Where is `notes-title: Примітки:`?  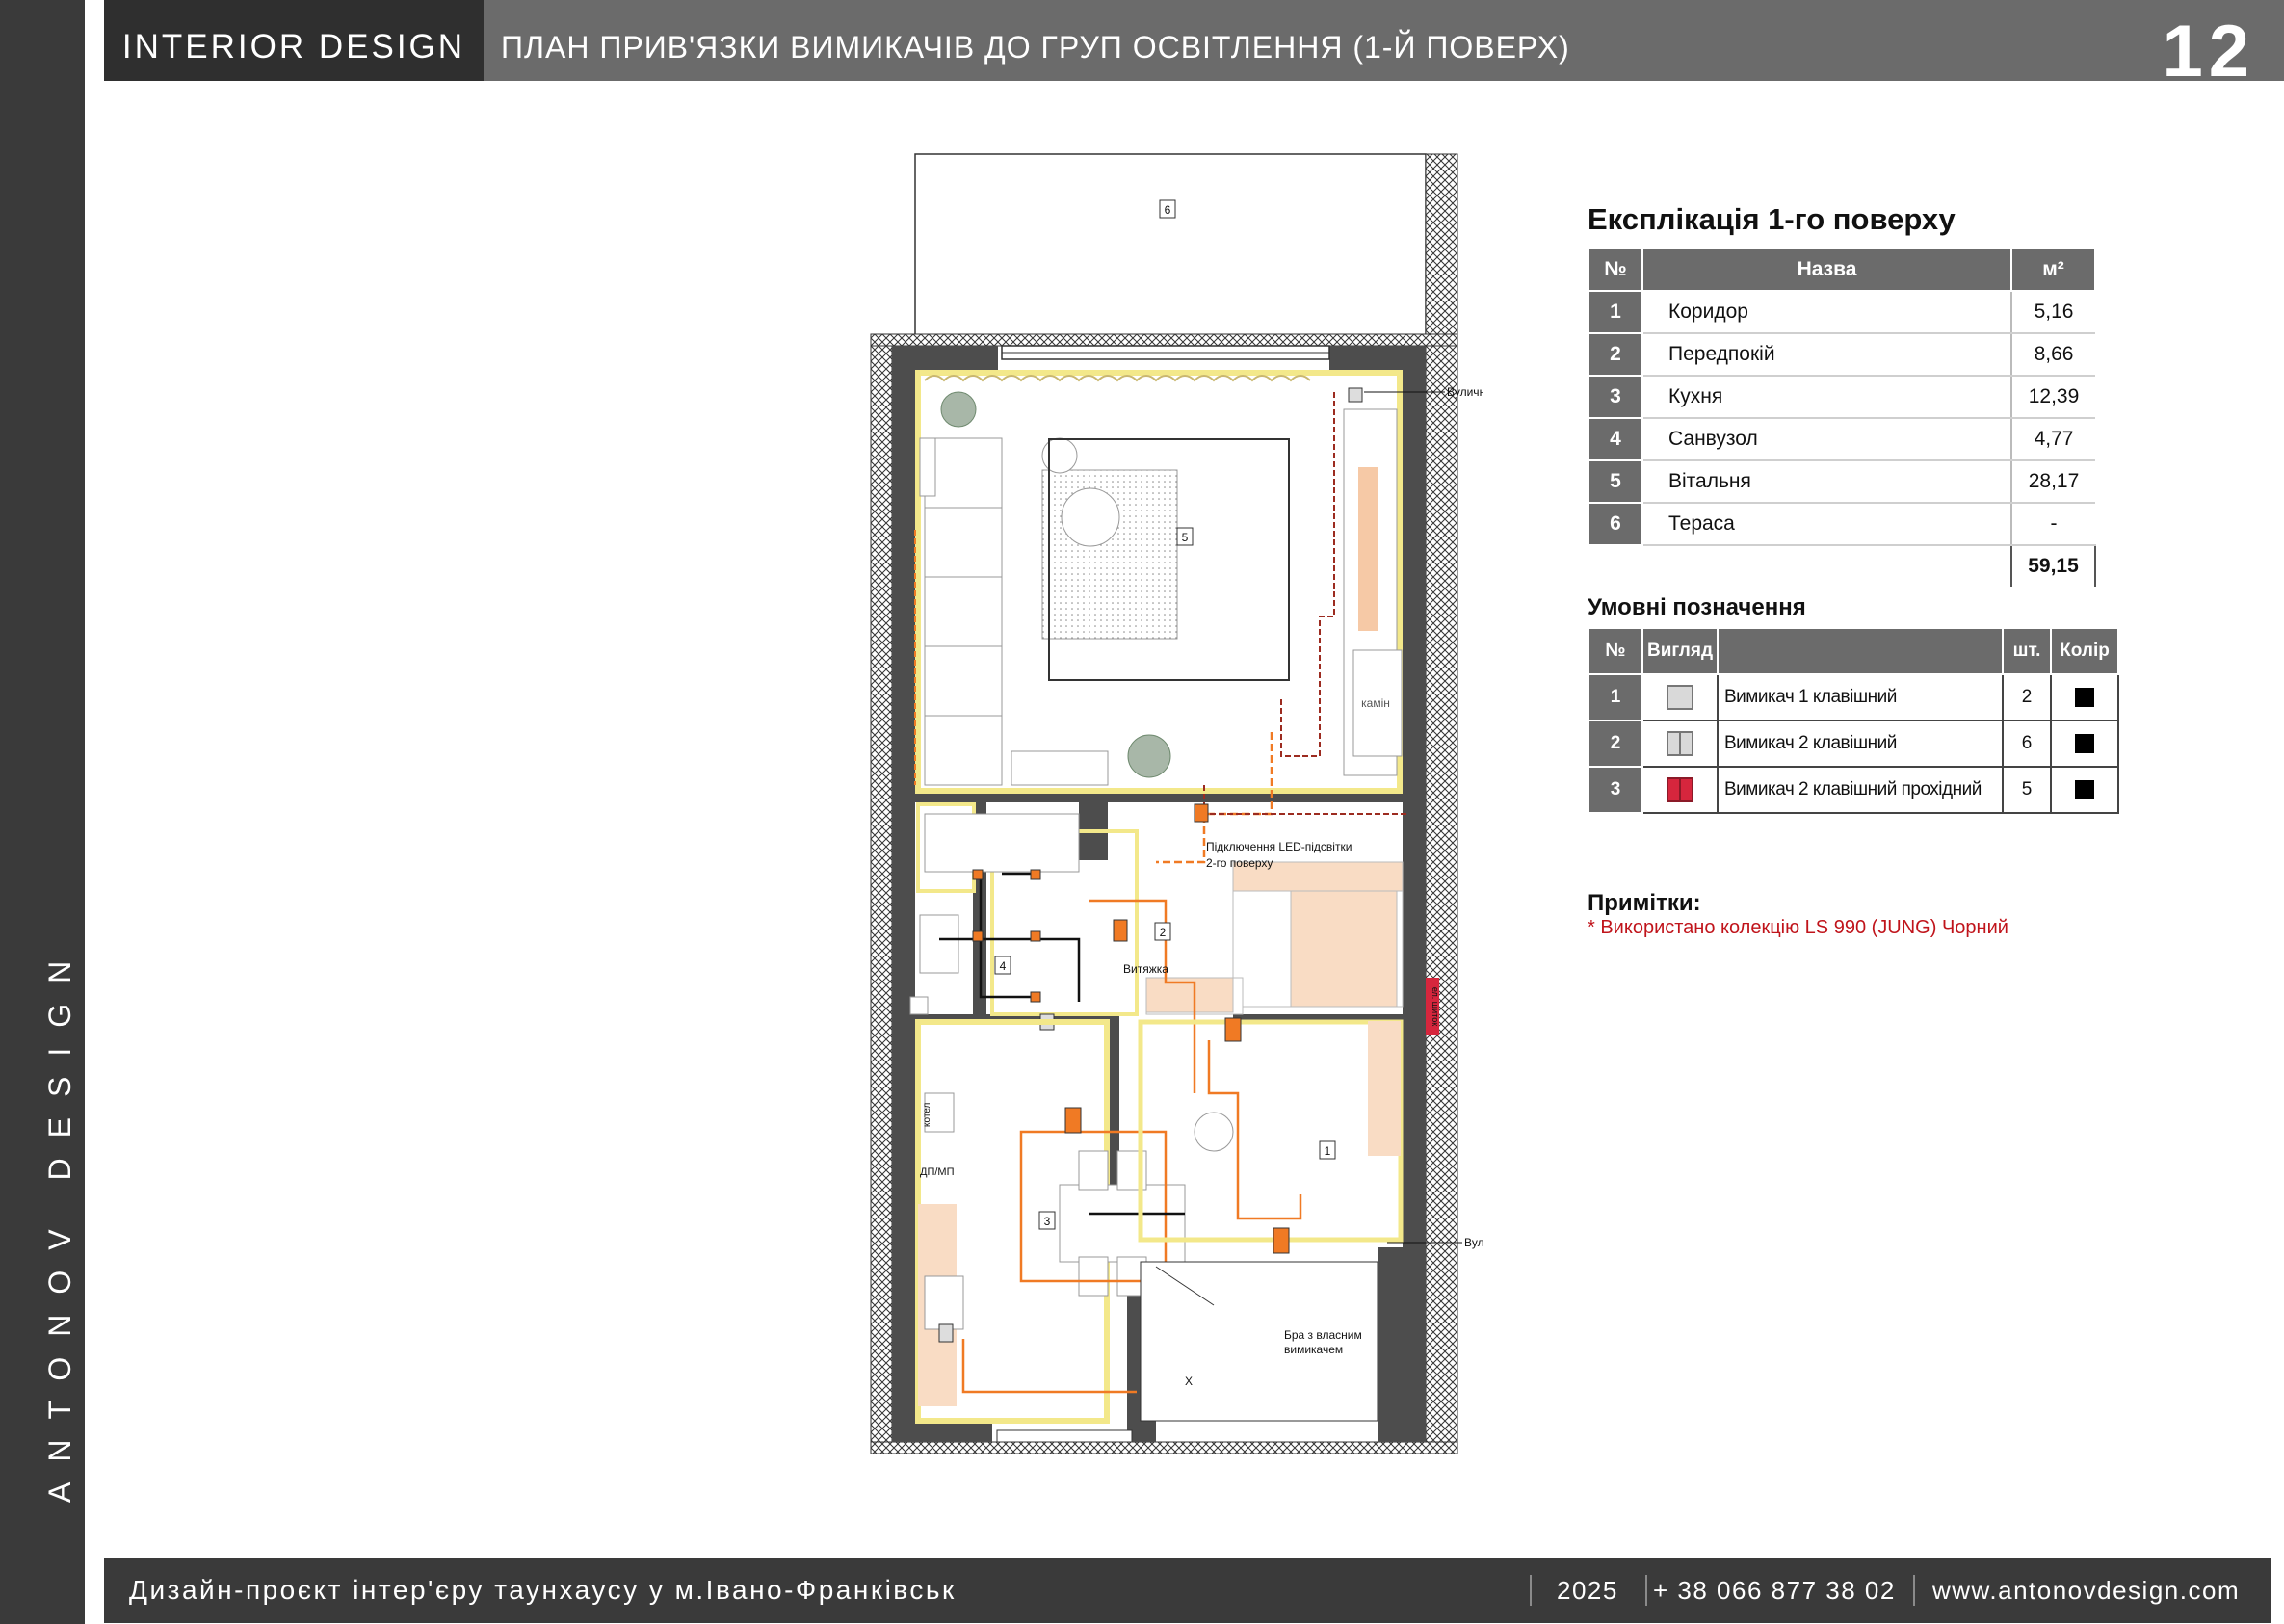 notes-title: Примітки: is located at coordinates (1644, 903).